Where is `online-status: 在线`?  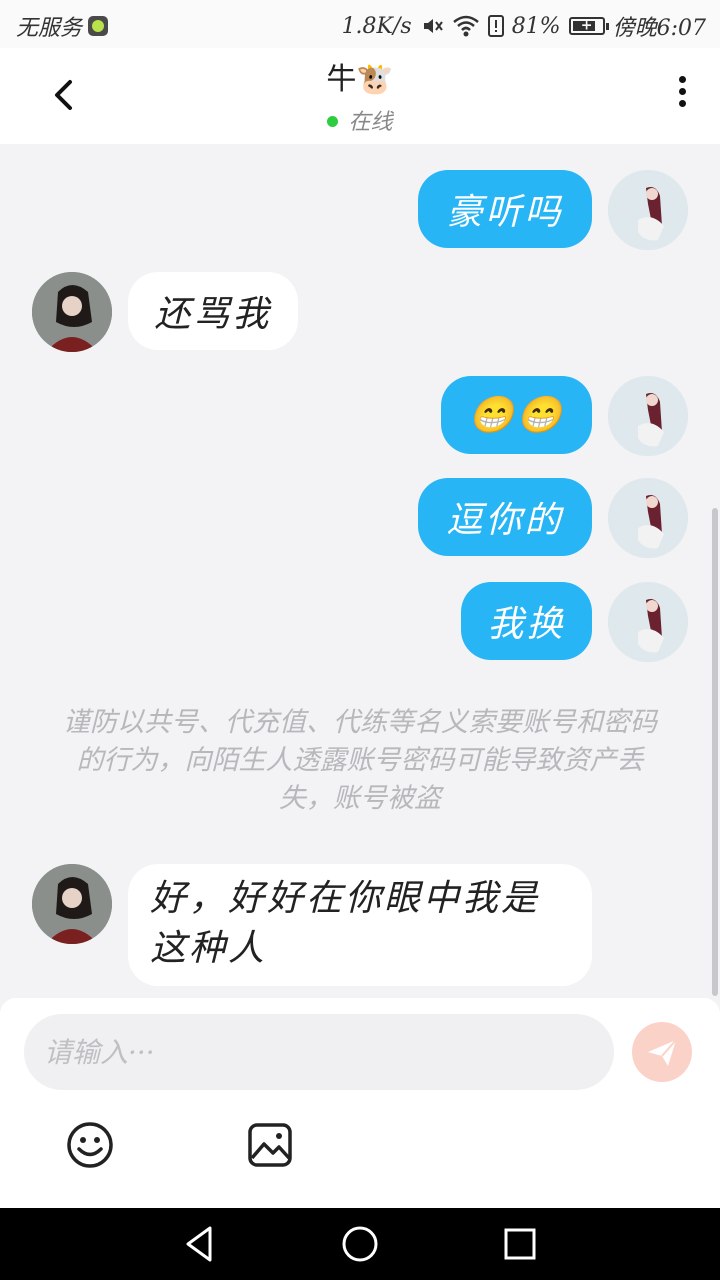 online-status: 在线 is located at coordinates (360, 120).